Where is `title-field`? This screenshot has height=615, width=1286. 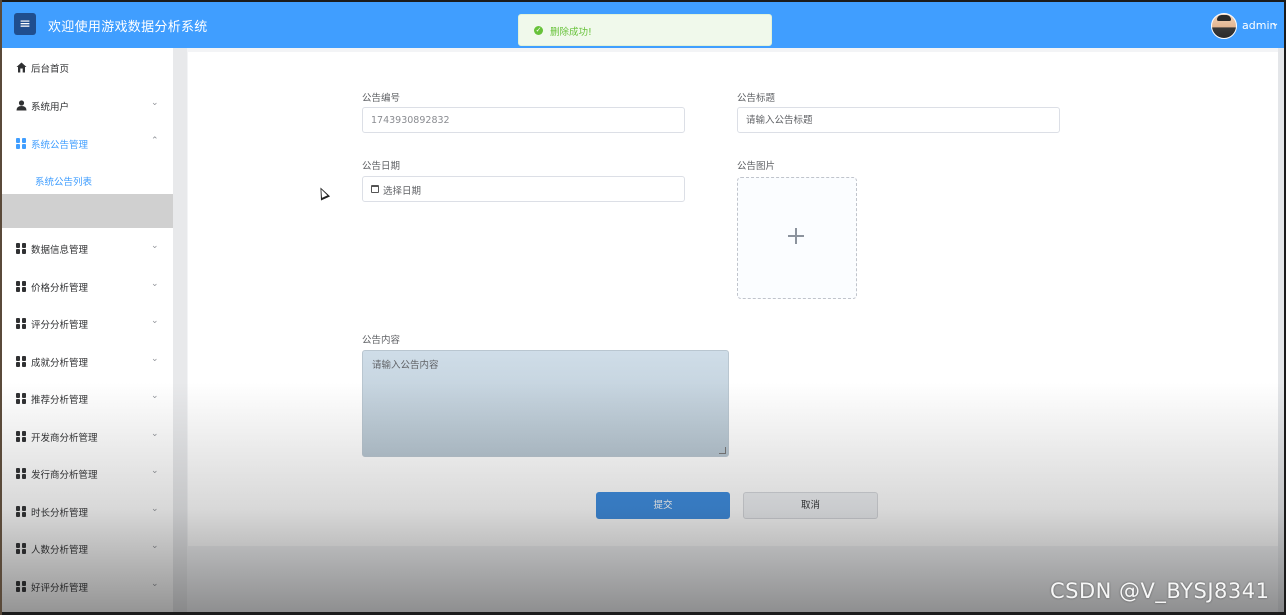 title-field is located at coordinates (898, 120).